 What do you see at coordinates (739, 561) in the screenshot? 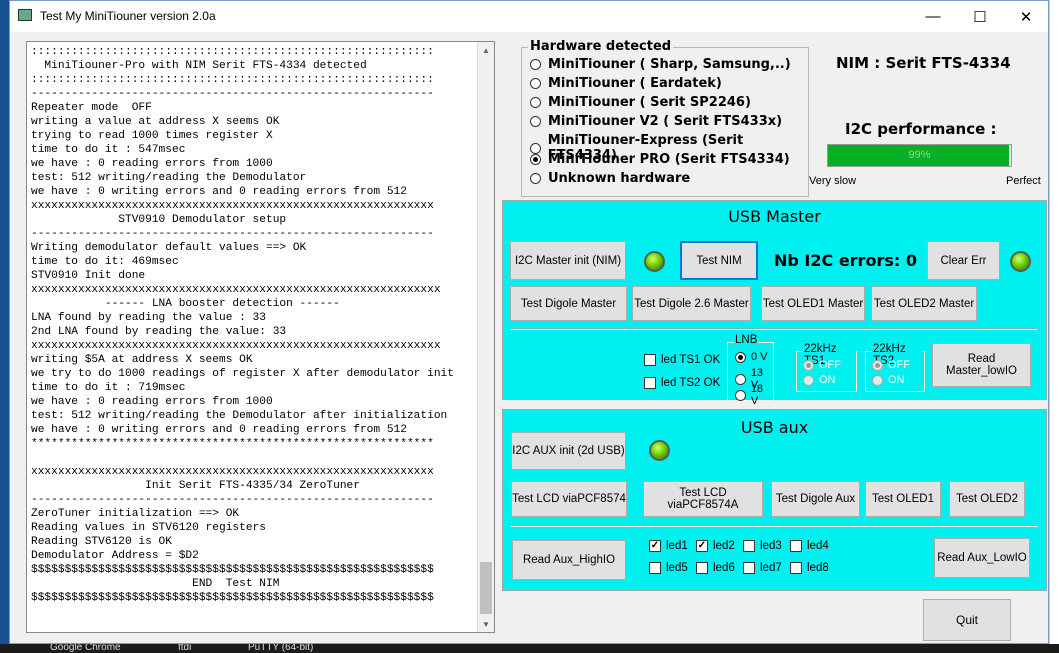
I see `aux-led-checkbox-grid: led1 led2 led3 led4 led5 led6 led7 led8` at bounding box center [739, 561].